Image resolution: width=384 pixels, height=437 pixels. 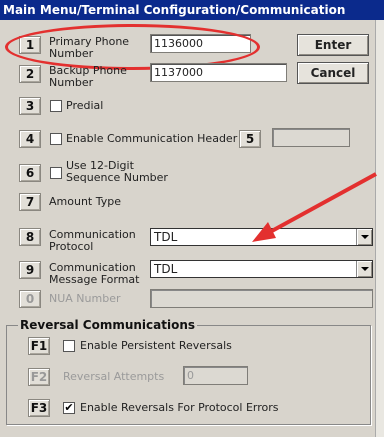 What do you see at coordinates (314, 207) in the screenshot?
I see `red-annotation-arrow-icon` at bounding box center [314, 207].